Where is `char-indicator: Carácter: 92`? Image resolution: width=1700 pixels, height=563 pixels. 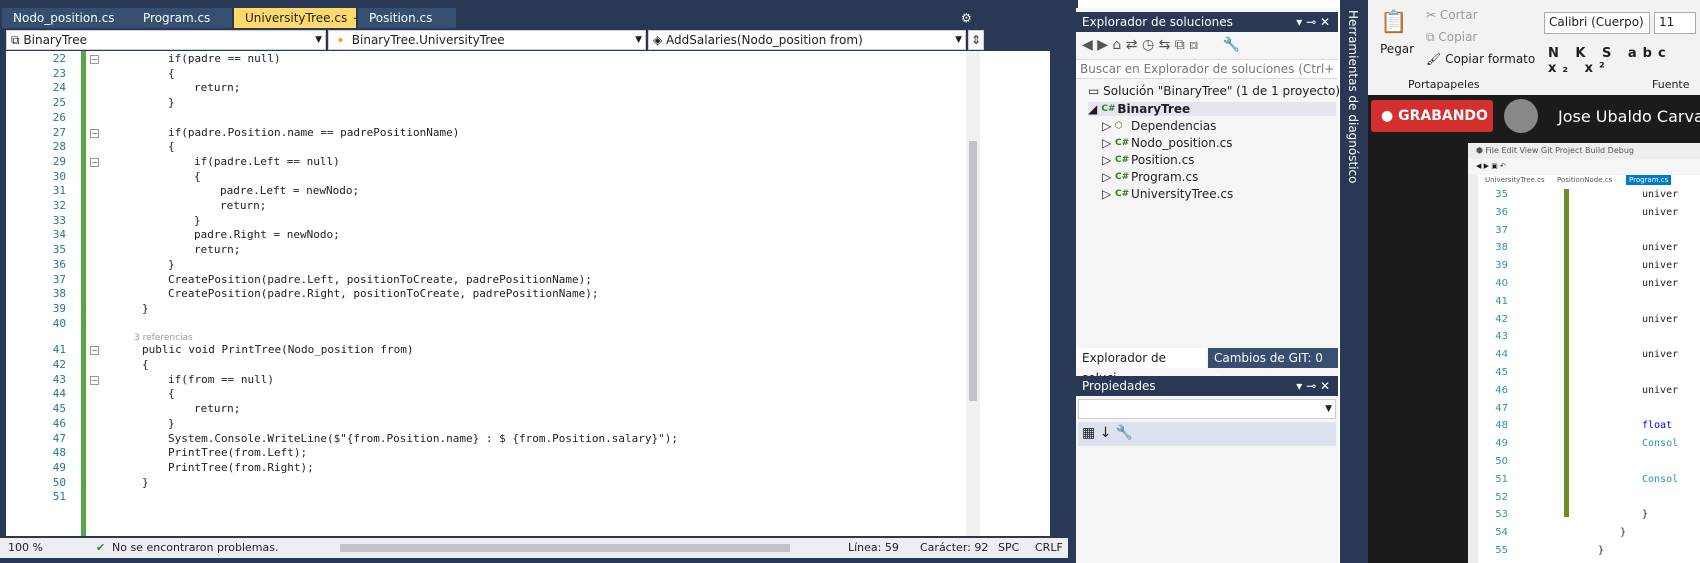
char-indicator: Carácter: 92 is located at coordinates (954, 548).